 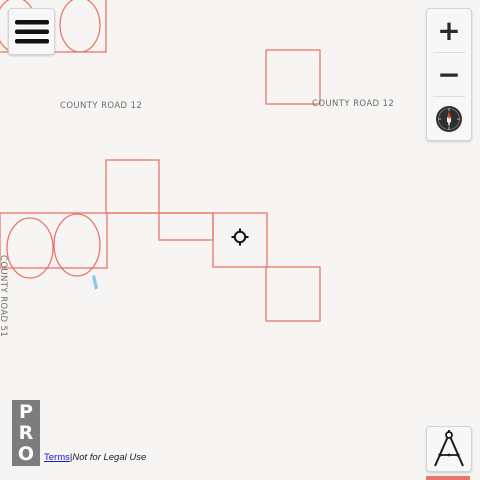 I want to click on map-footer: Terms|Not for Legal Use, so click(x=95, y=457).